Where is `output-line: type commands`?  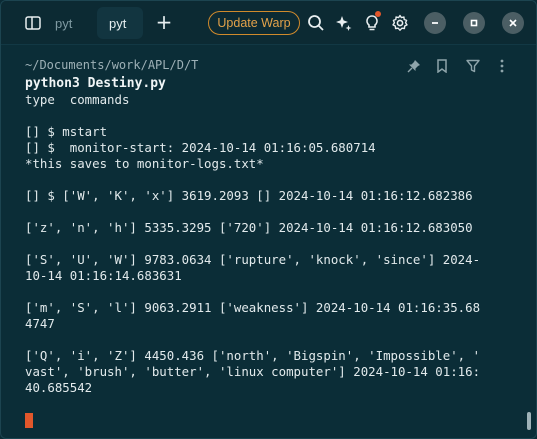 output-line: type commands is located at coordinates (77, 99).